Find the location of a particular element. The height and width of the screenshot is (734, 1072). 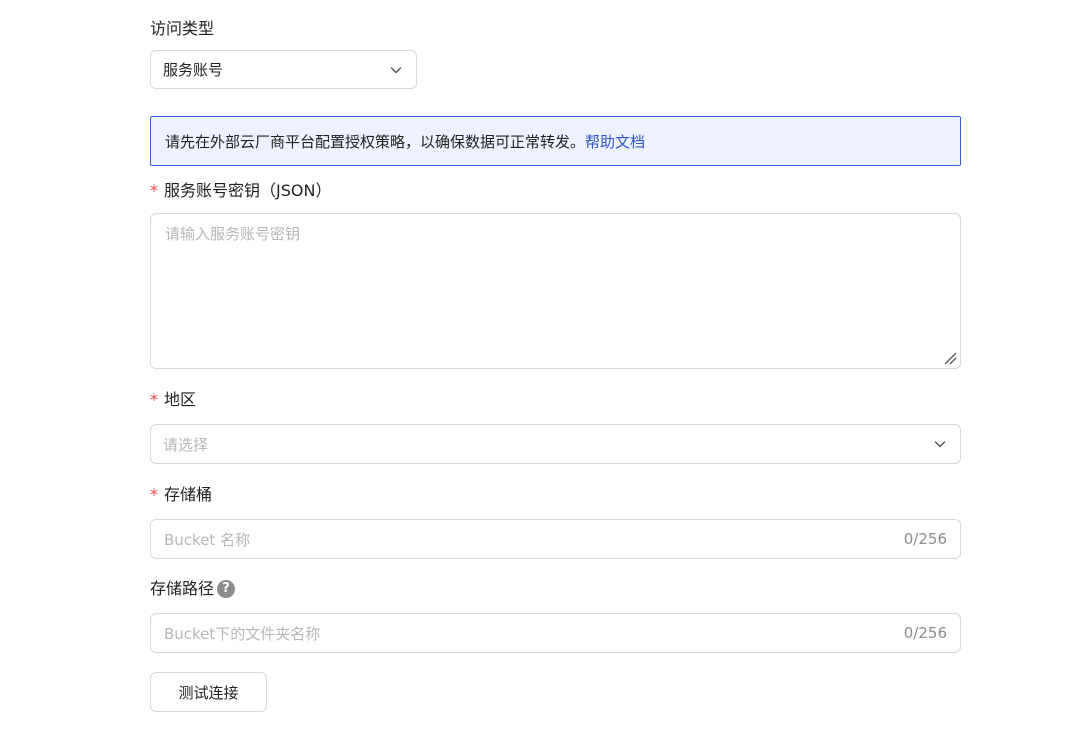

region-label: * 地区 is located at coordinates (173, 400).